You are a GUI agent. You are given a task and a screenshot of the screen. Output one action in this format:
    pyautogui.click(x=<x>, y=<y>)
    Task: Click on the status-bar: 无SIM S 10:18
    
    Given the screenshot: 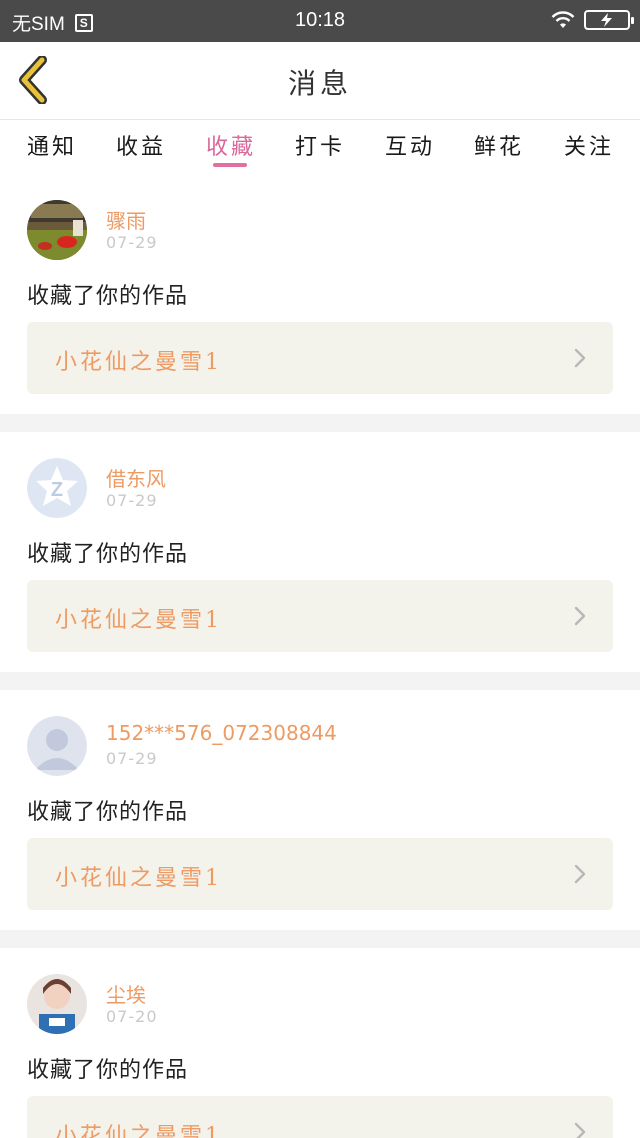 What is the action you would take?
    pyautogui.click(x=320, y=21)
    